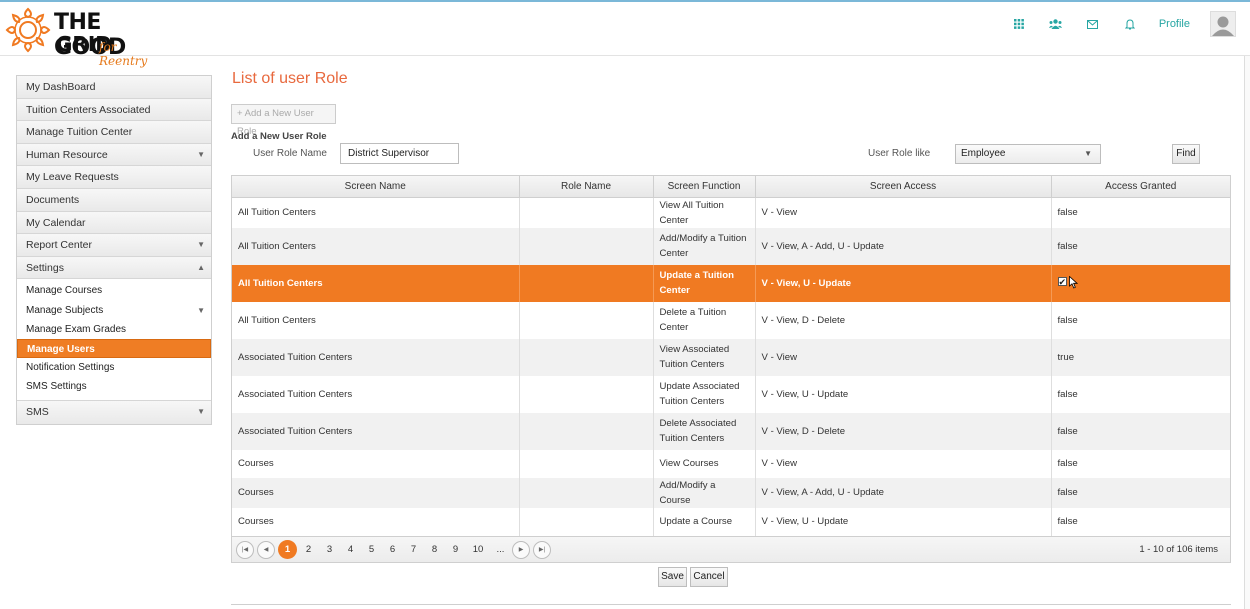 This screenshot has width=1250, height=609. Describe the element at coordinates (1056, 24) in the screenshot. I see `users-icon` at that location.